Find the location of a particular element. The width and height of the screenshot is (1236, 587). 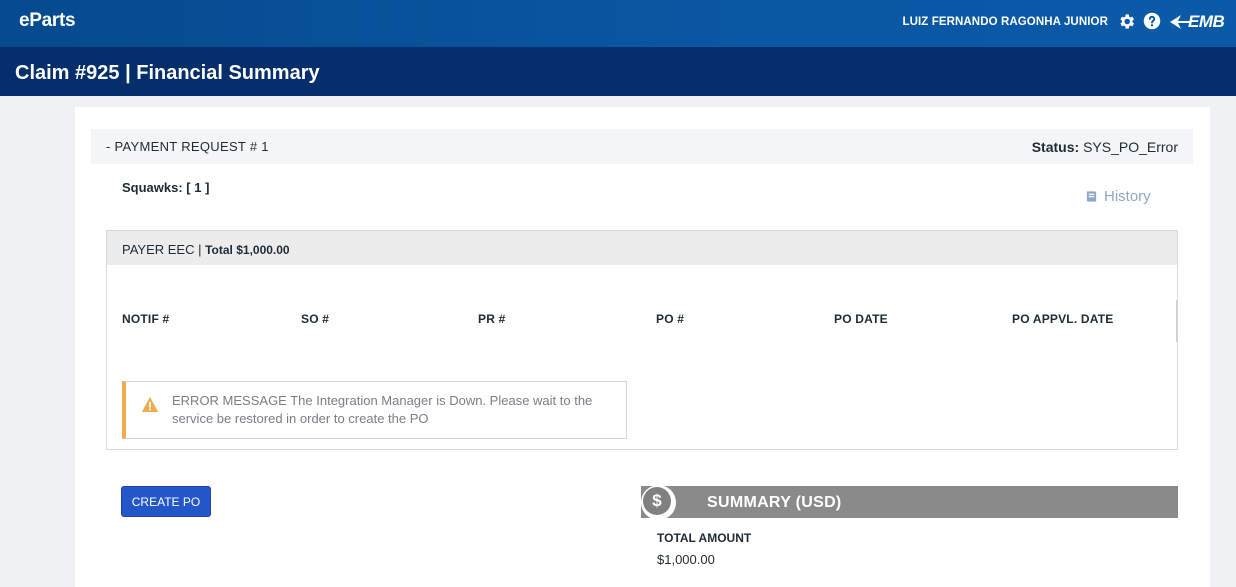

status-value: SYS_PO_Error is located at coordinates (1130, 147).